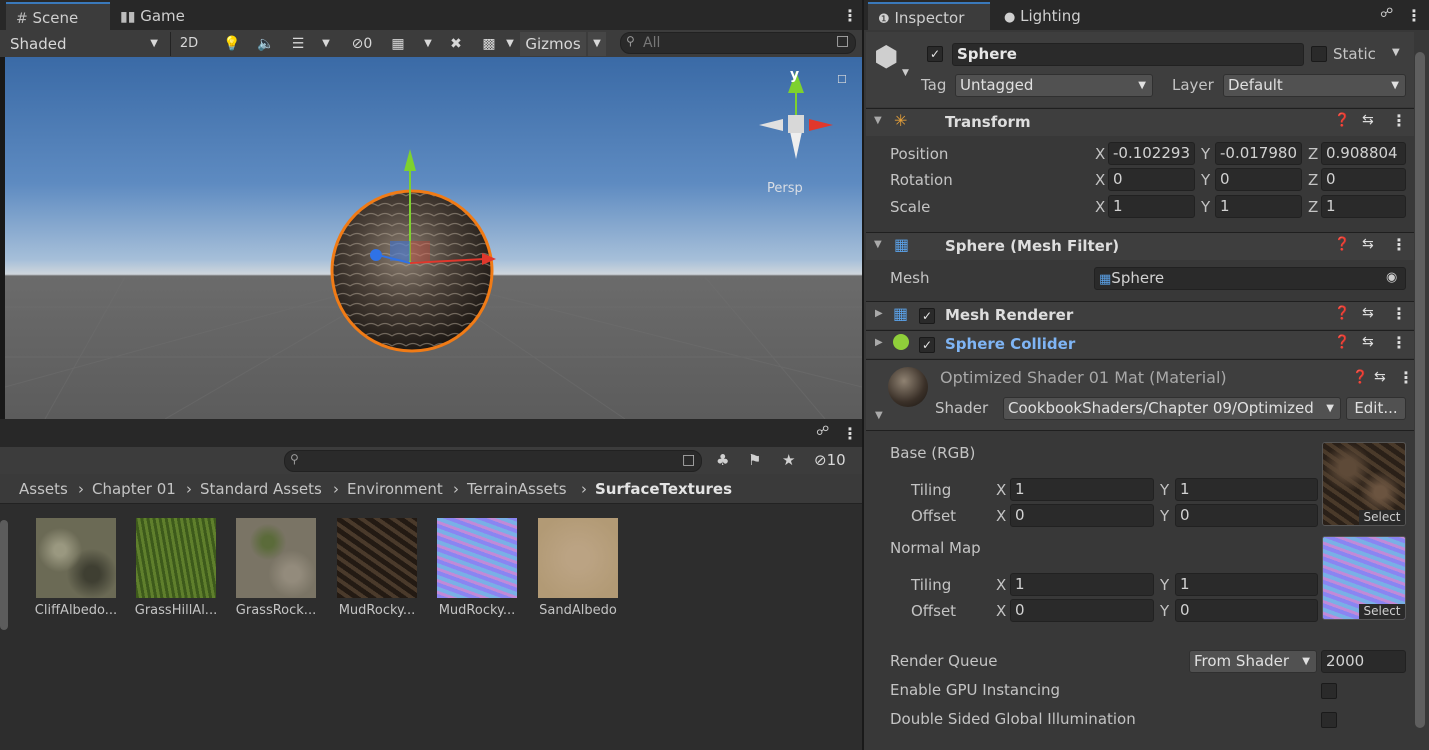 This screenshot has height=750, width=1429. I want to click on hidden-objects-button: ⊘0, so click(362, 44).